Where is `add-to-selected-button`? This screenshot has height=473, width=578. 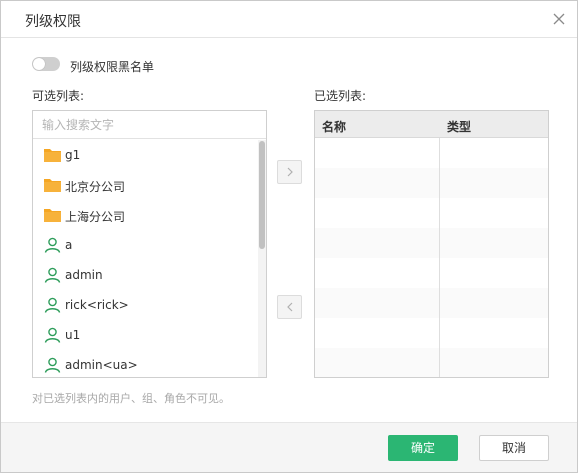 add-to-selected-button is located at coordinates (289, 172).